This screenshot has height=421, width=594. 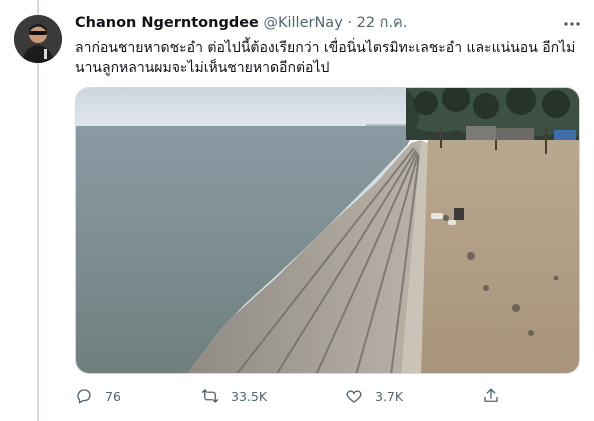 I want to click on avatar, so click(x=38, y=39).